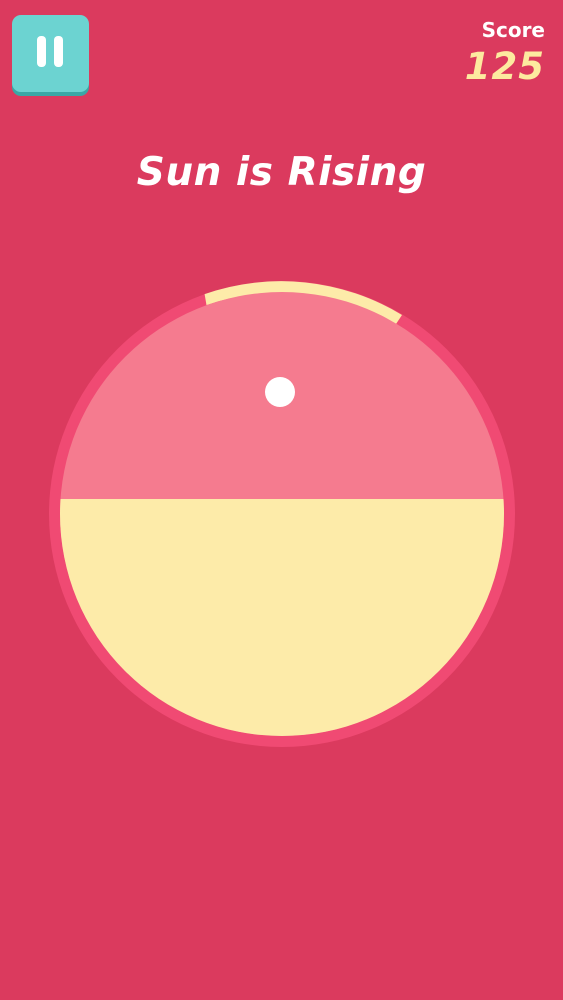  Describe the element at coordinates (50, 53) in the screenshot. I see `pause-button` at that location.